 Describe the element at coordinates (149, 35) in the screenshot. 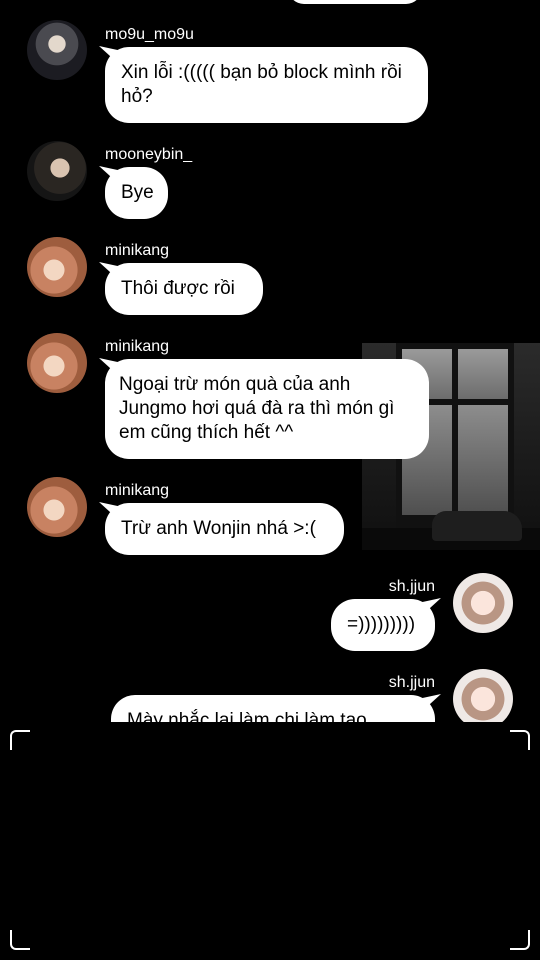

I see `username: mo9u_mo9u` at that location.